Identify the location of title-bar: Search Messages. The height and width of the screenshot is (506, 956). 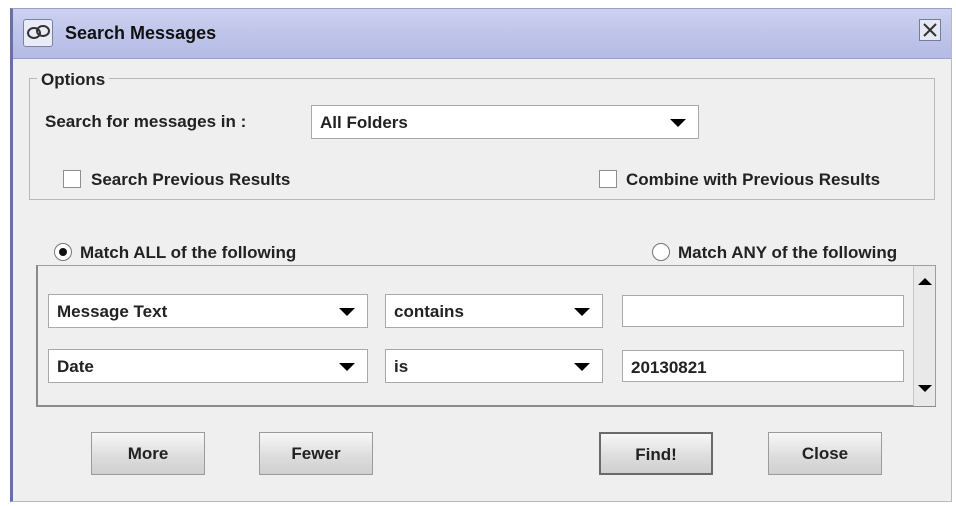
(482, 34).